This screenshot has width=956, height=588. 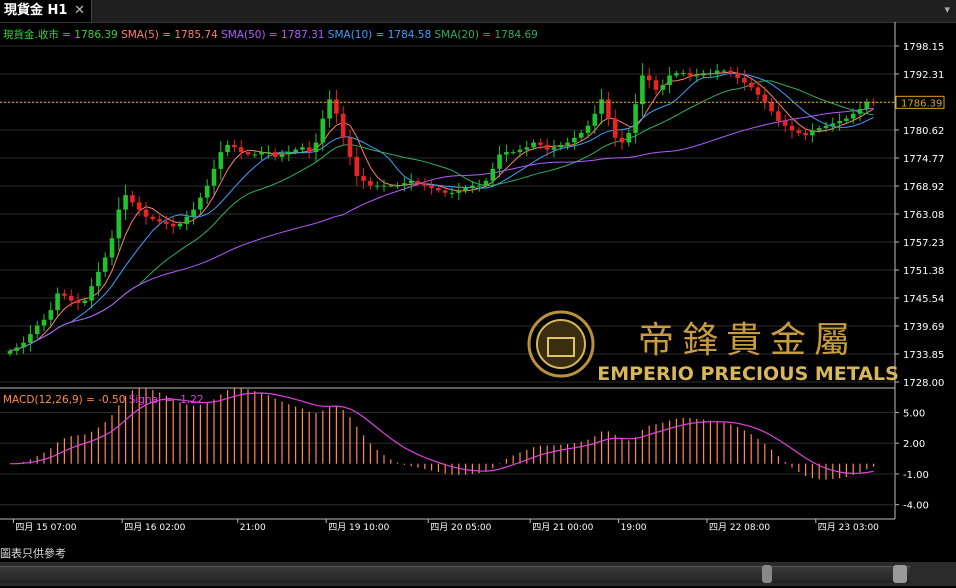 What do you see at coordinates (478, 11) in the screenshot?
I see `tab-bar: 現貨金 H1 ✕ ▾` at bounding box center [478, 11].